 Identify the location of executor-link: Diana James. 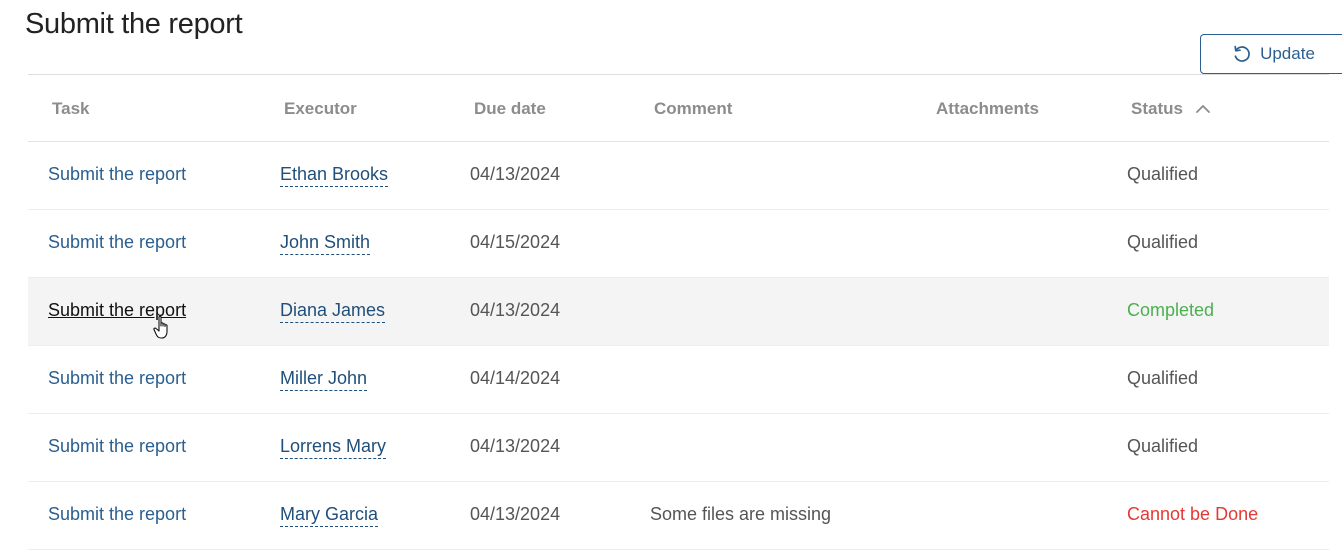
(333, 311).